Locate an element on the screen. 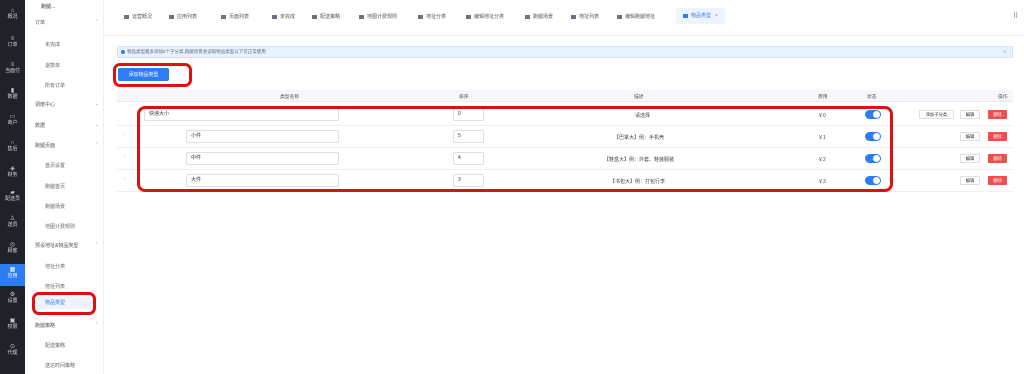  tab-delivery-strategy: 配送策略 is located at coordinates (326, 16).